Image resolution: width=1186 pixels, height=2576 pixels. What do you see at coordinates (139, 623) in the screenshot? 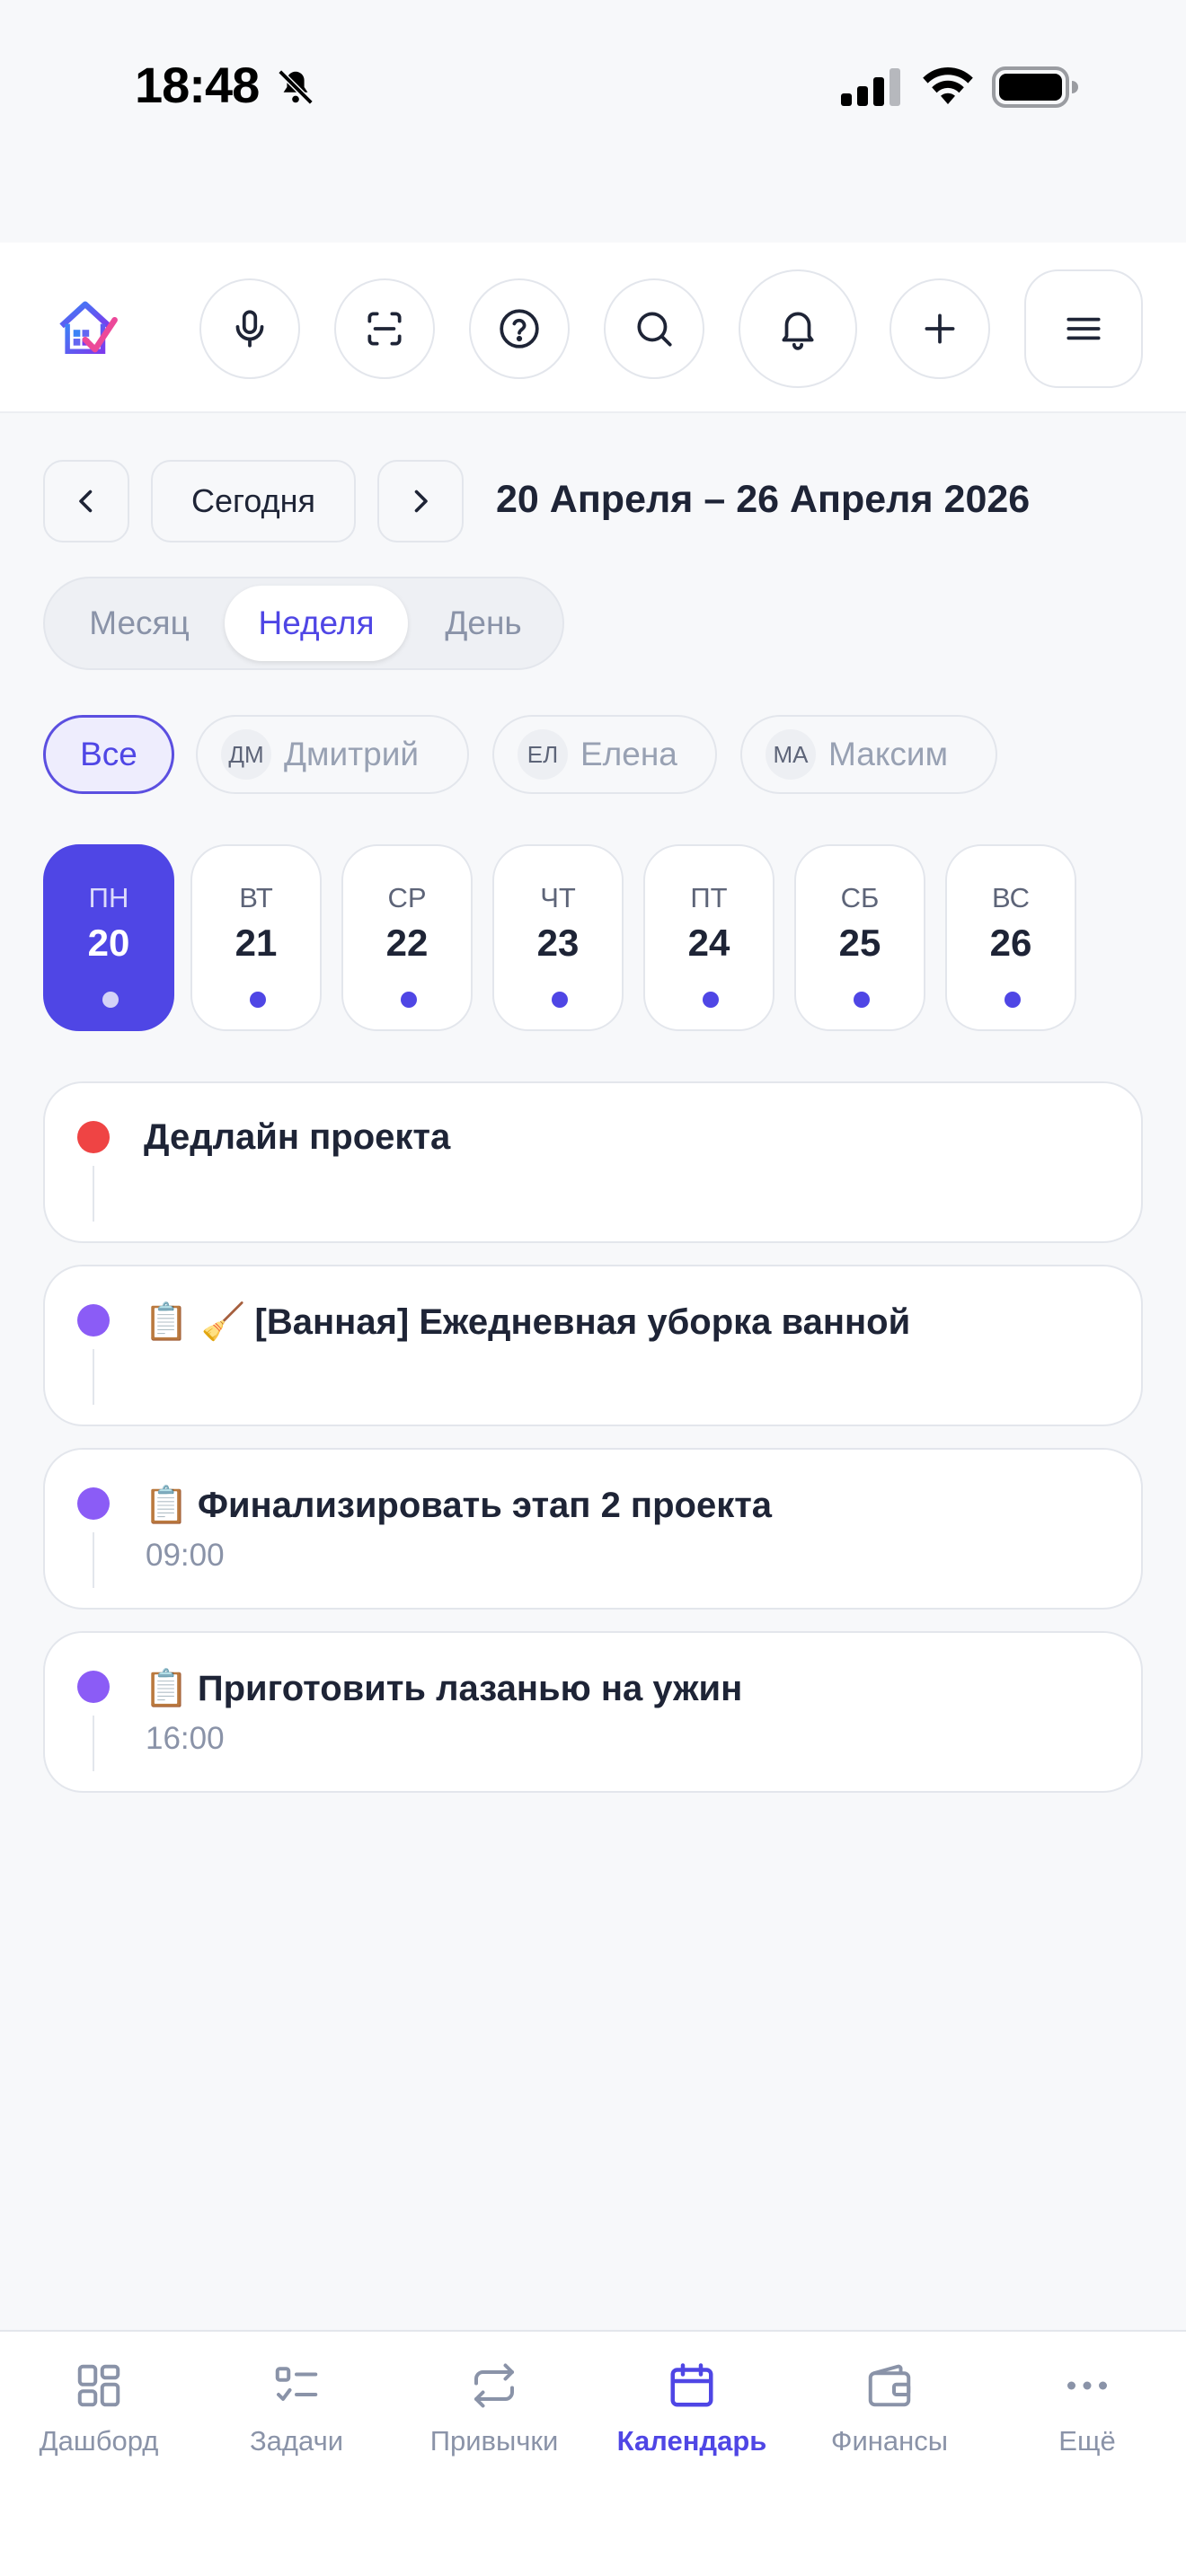
I see `view-mode-month: Месяц` at bounding box center [139, 623].